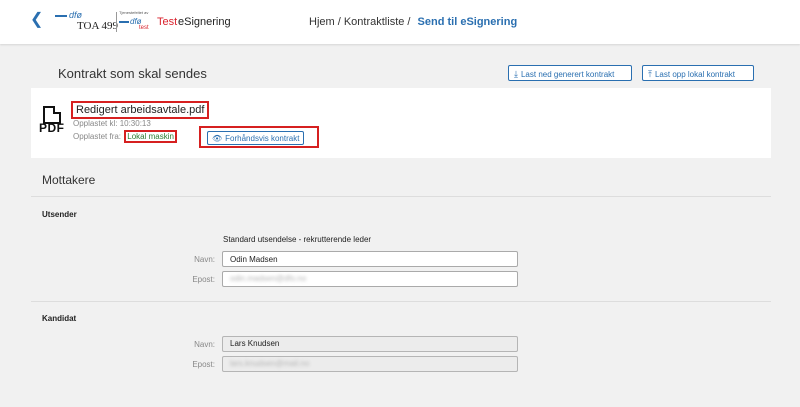 Image resolution: width=800 pixels, height=407 pixels. Describe the element at coordinates (97, 136) in the screenshot. I see `uploaded-from-label: Opplastet fra:` at that location.